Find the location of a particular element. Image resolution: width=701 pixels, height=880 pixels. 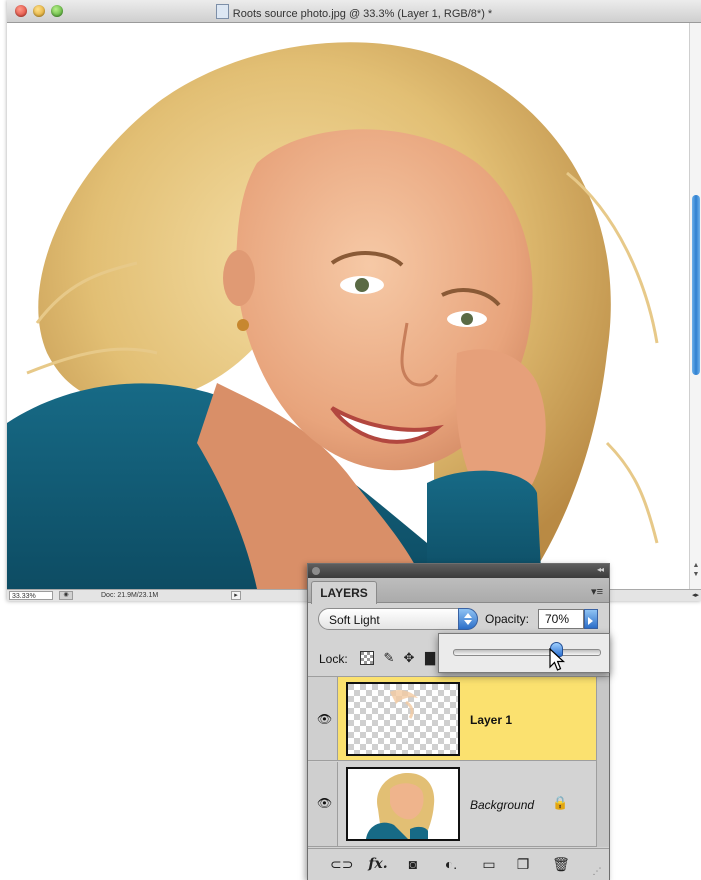

panel-header: ◂◂ is located at coordinates (458, 571).